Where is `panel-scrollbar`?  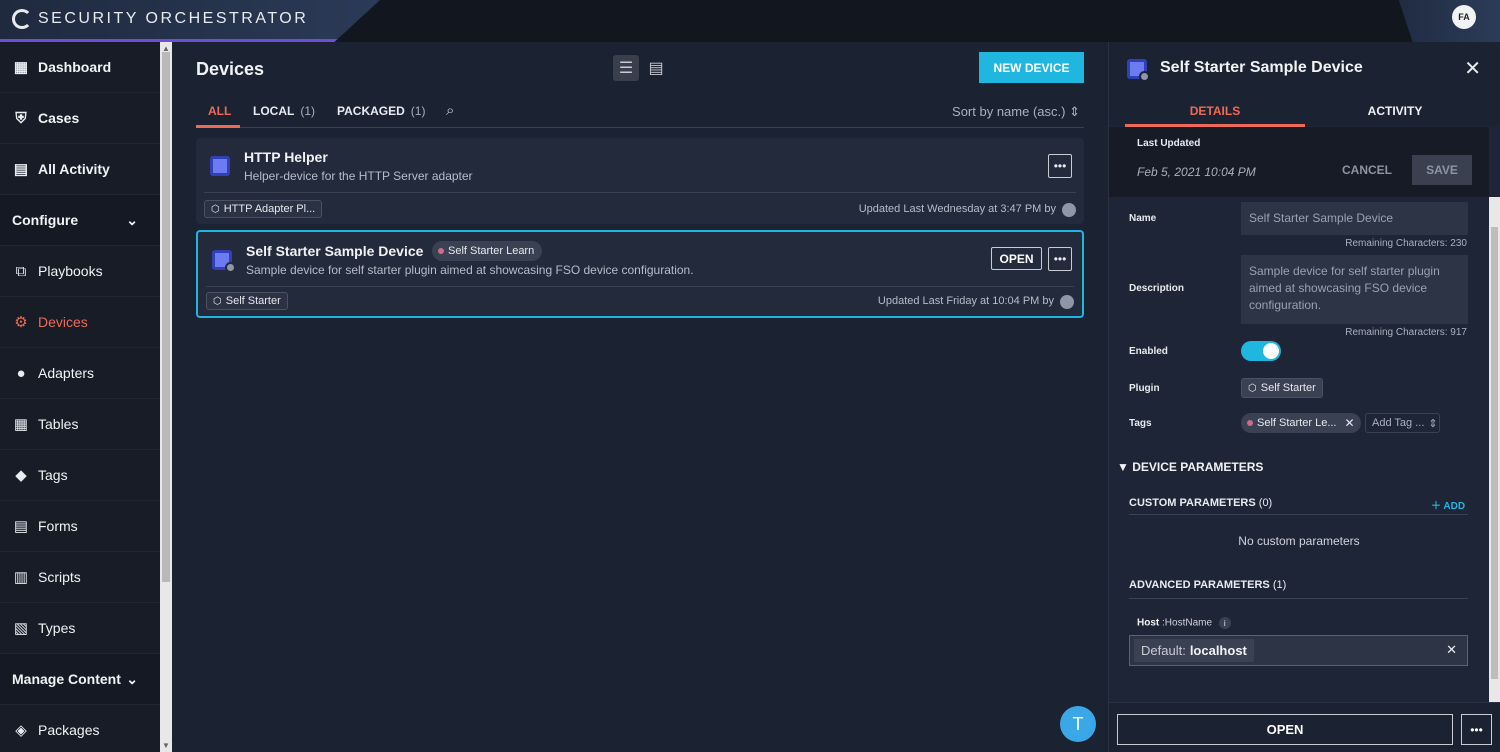 panel-scrollbar is located at coordinates (1494, 449).